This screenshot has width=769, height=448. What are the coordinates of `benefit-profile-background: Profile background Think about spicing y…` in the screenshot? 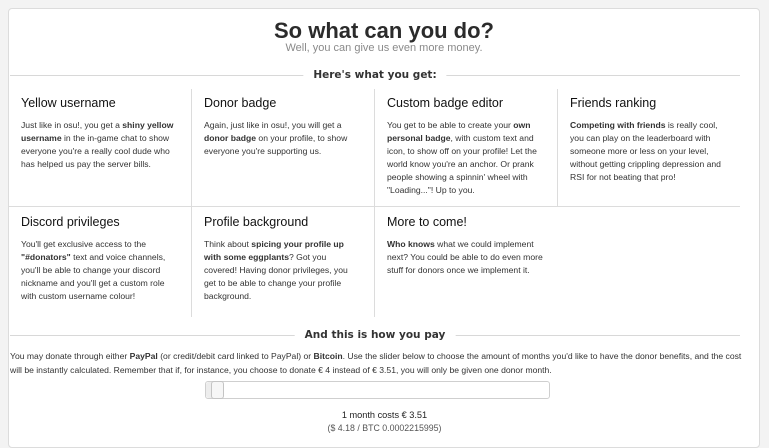 It's located at (282, 255).